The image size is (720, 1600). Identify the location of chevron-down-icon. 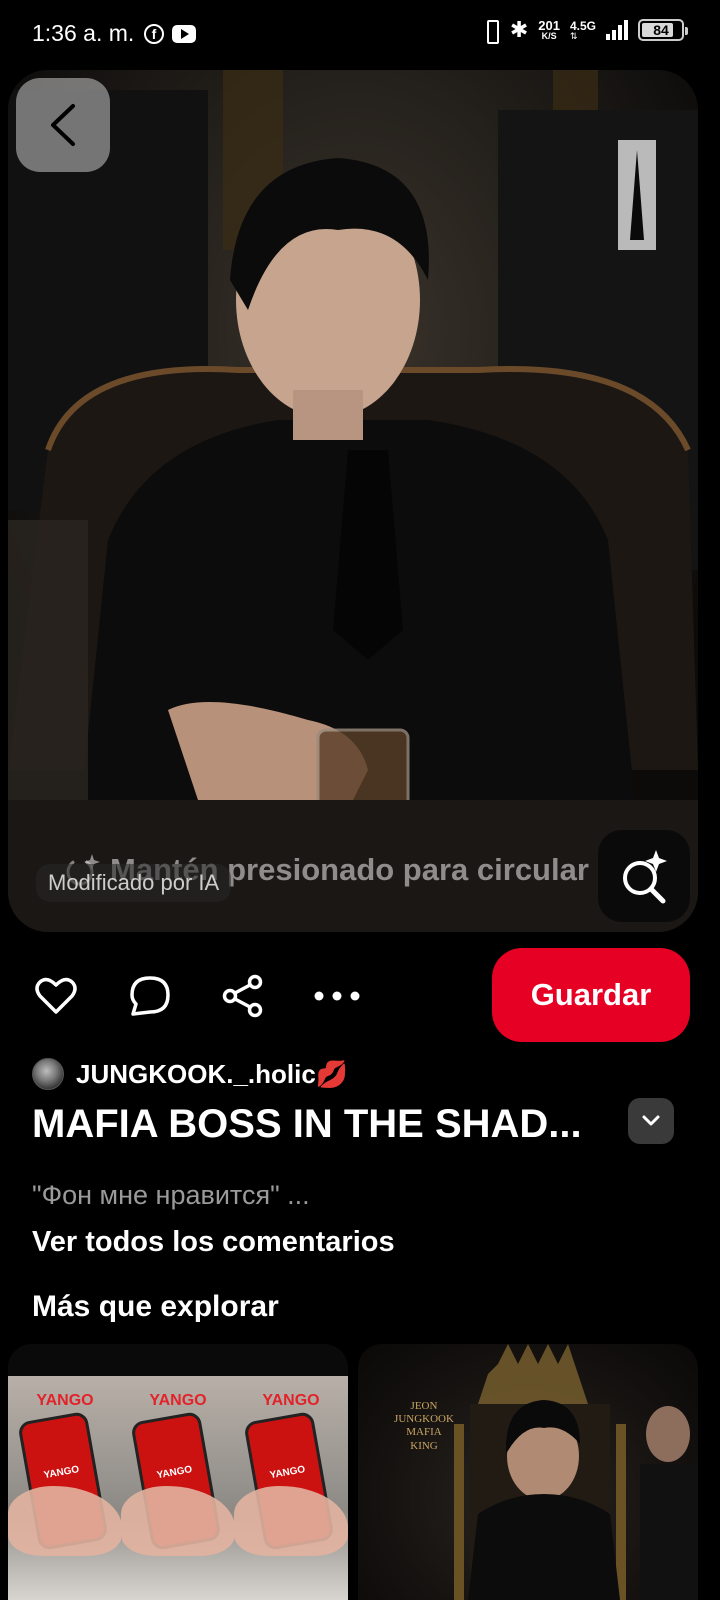
(651, 1120).